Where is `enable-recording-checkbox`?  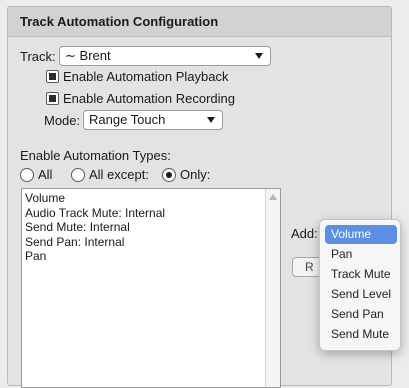
enable-recording-checkbox is located at coordinates (52, 98).